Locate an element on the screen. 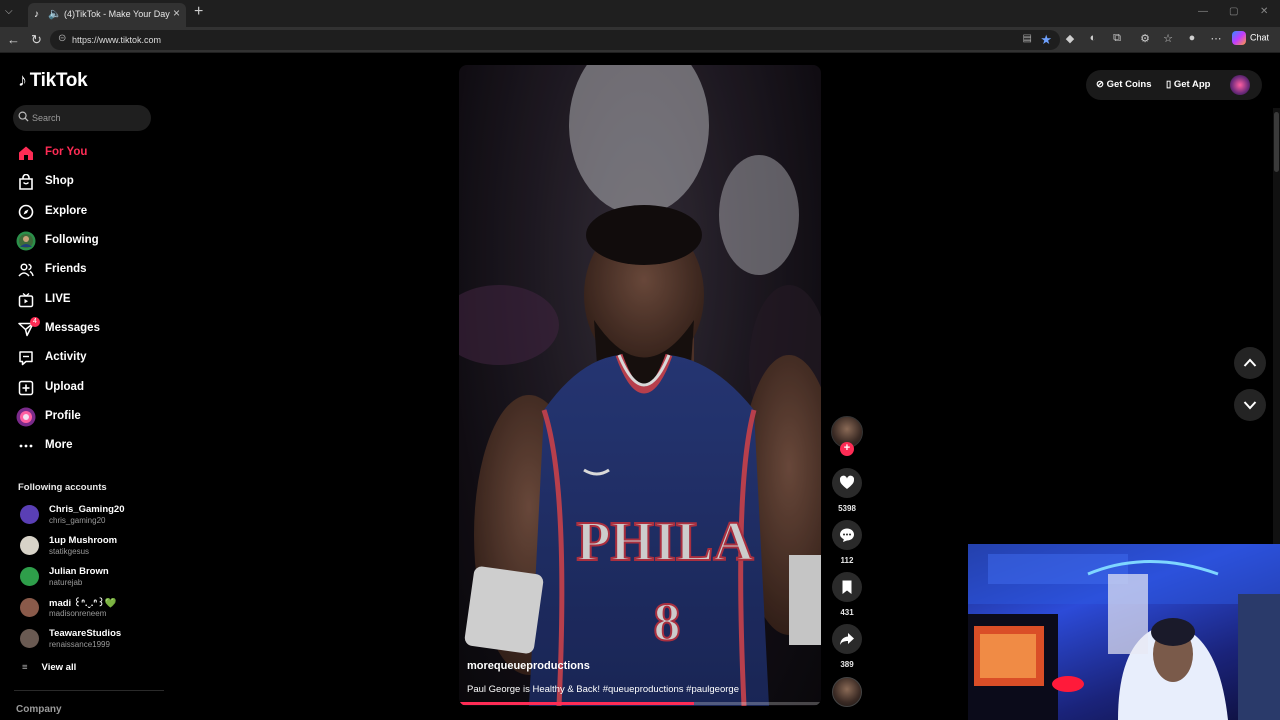 The image size is (1280, 720). page-scrollbar is located at coordinates (1276, 353).